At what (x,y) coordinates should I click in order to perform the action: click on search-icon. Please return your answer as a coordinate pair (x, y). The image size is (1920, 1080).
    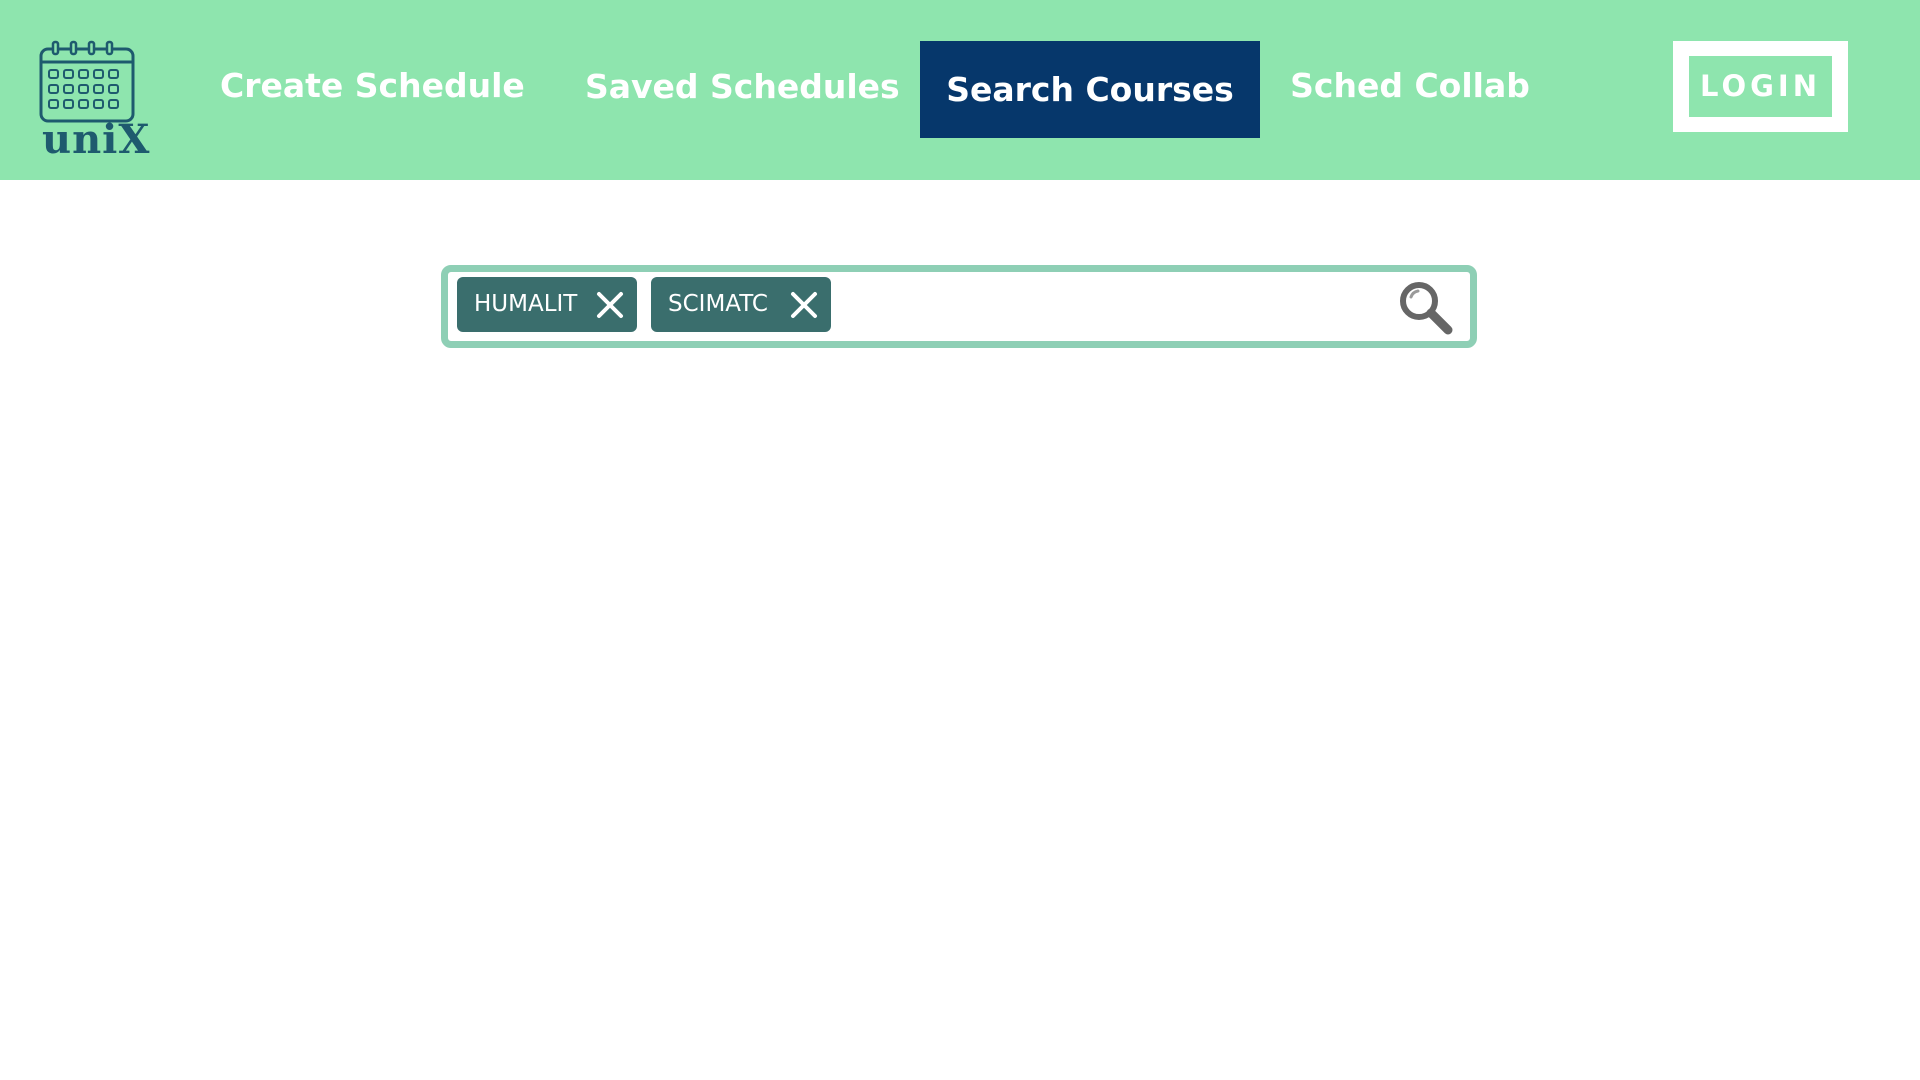
    Looking at the image, I should click on (1425, 307).